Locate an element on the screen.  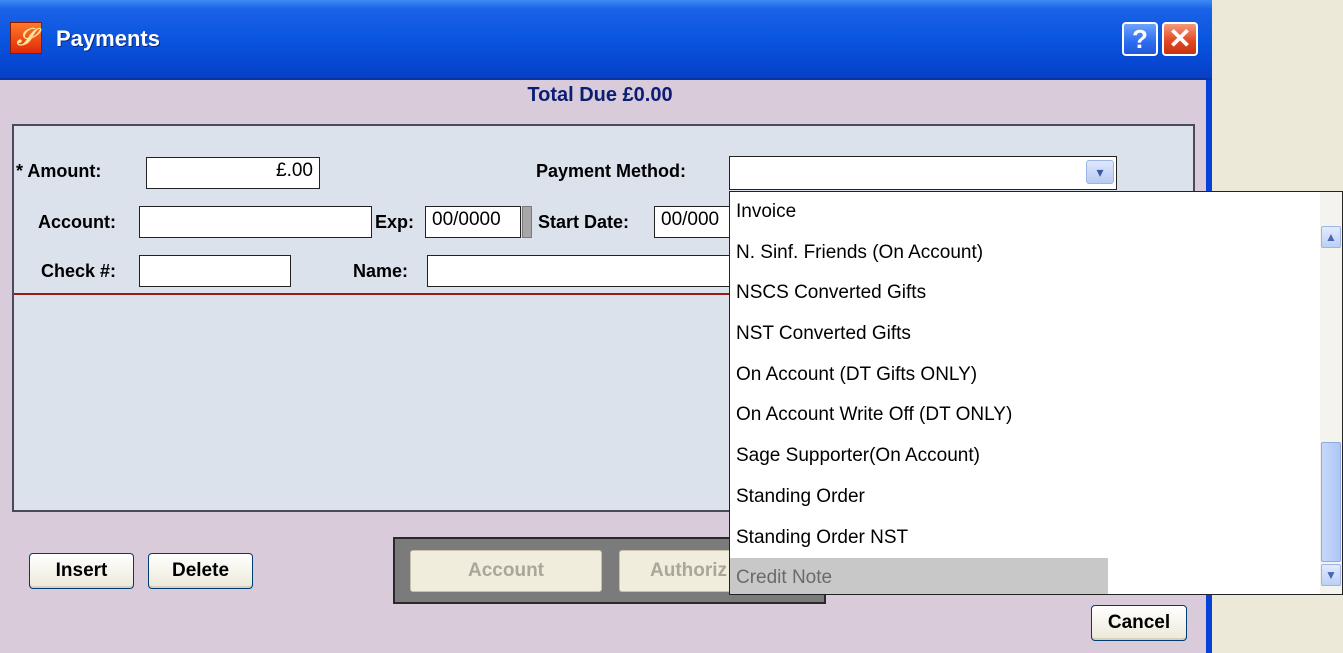
check-number-label: Check #: is located at coordinates (79, 271).